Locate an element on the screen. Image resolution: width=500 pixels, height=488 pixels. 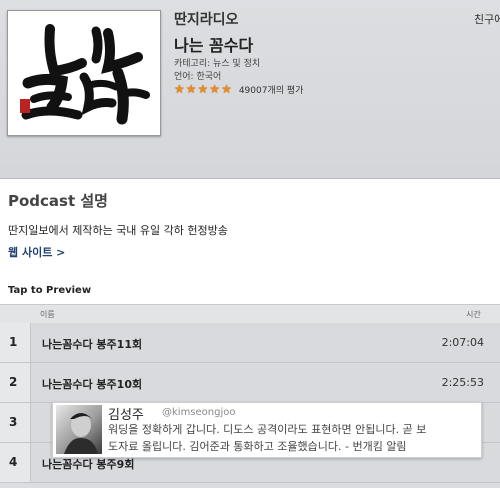
tweet-text-line: 도자료 올립니다. 김어준과 통화하고 조율했습니다. - 번개킴 알림 is located at coordinates (257, 446).